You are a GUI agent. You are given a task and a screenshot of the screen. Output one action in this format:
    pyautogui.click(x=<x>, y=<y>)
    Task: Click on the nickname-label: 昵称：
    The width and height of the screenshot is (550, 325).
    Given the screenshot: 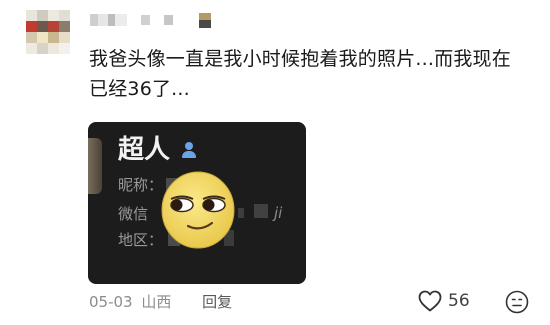 What is the action you would take?
    pyautogui.click(x=141, y=185)
    